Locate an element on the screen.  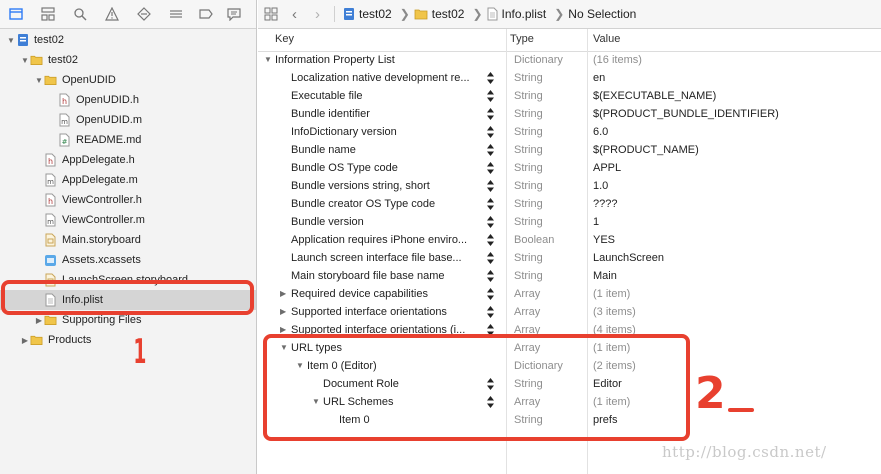
watermark: http://blog.csdn.net/ is located at coordinates (744, 452).